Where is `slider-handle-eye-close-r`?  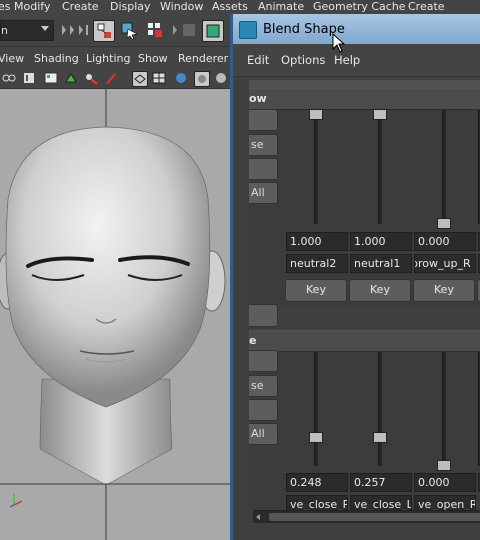
slider-handle-eye-close-r is located at coordinates (316, 437).